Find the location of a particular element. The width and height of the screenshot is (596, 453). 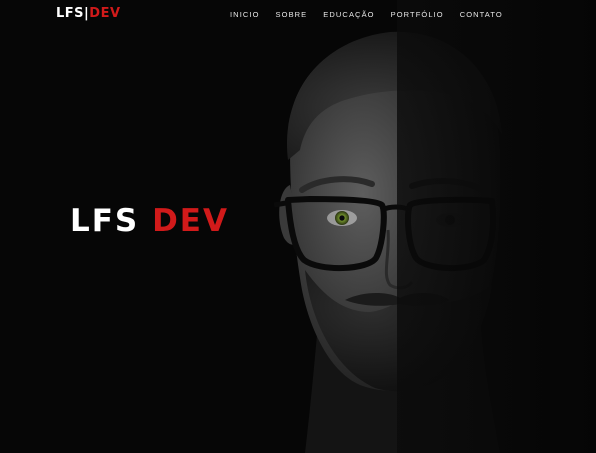

nav-link-portfolio: PORTFÓLIO is located at coordinates (417, 14).